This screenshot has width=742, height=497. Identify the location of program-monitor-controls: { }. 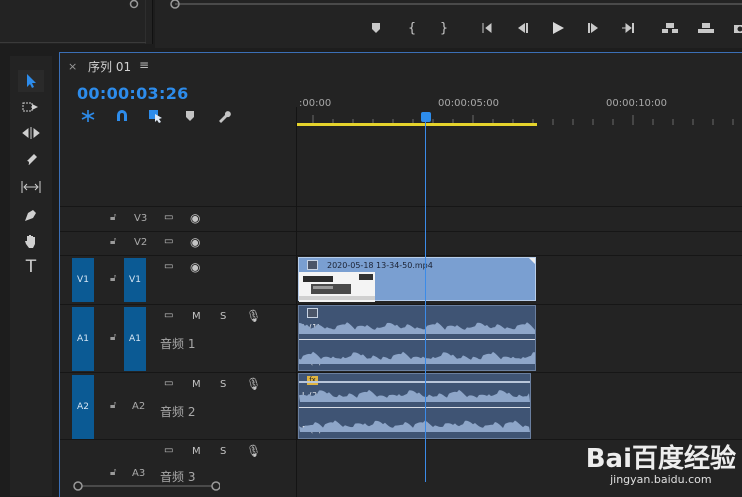
(448, 24).